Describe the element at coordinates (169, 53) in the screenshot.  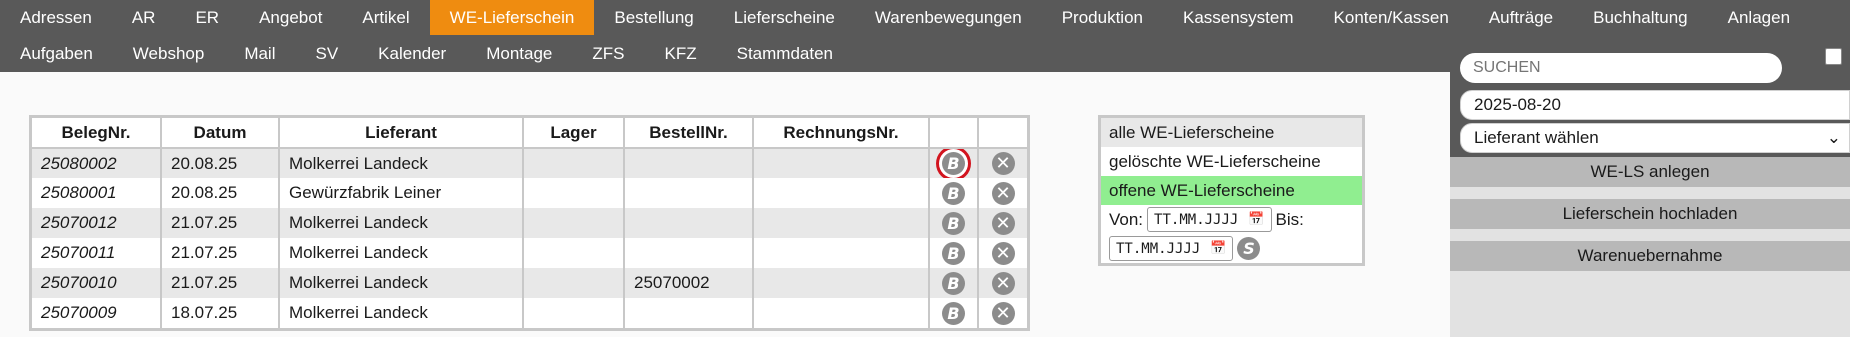
I see `nav-item-webshop: Webshop` at that location.